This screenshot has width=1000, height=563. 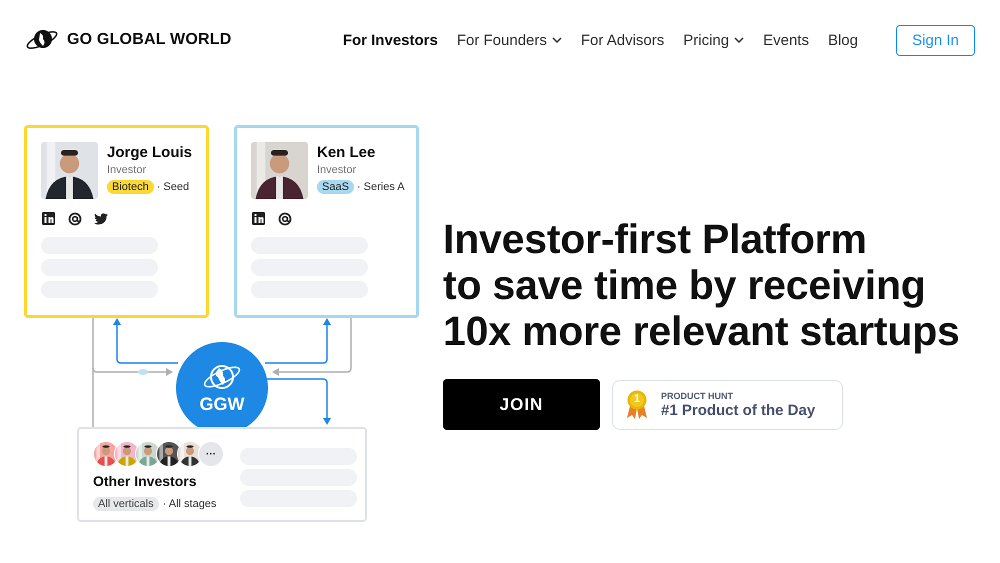 I want to click on vertical-tag: Biotech, so click(x=130, y=187).